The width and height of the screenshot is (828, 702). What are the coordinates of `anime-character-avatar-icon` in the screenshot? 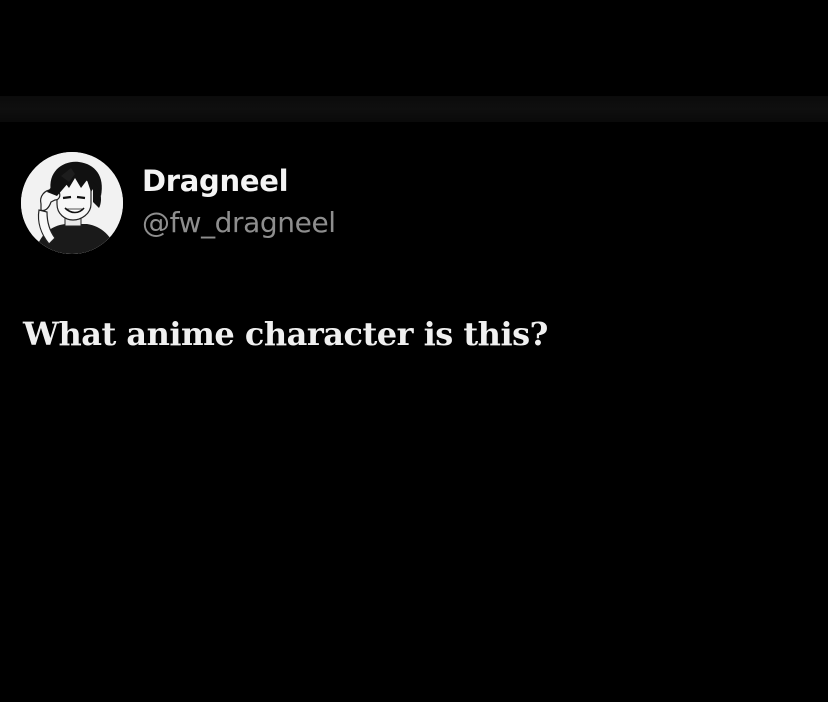 It's located at (72, 203).